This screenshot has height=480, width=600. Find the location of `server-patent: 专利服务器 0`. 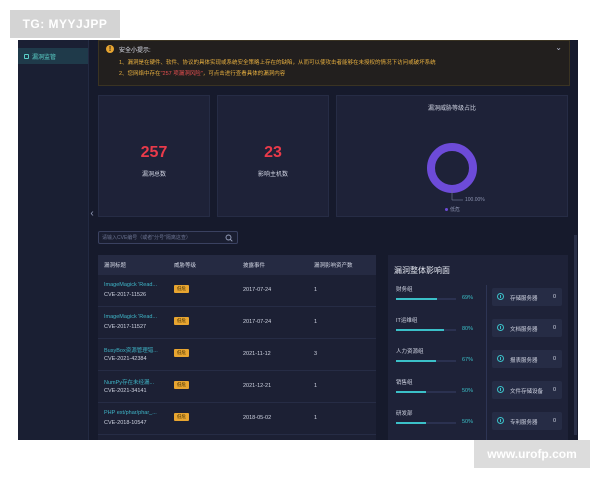

server-patent: 专利服务器 0 is located at coordinates (527, 421).